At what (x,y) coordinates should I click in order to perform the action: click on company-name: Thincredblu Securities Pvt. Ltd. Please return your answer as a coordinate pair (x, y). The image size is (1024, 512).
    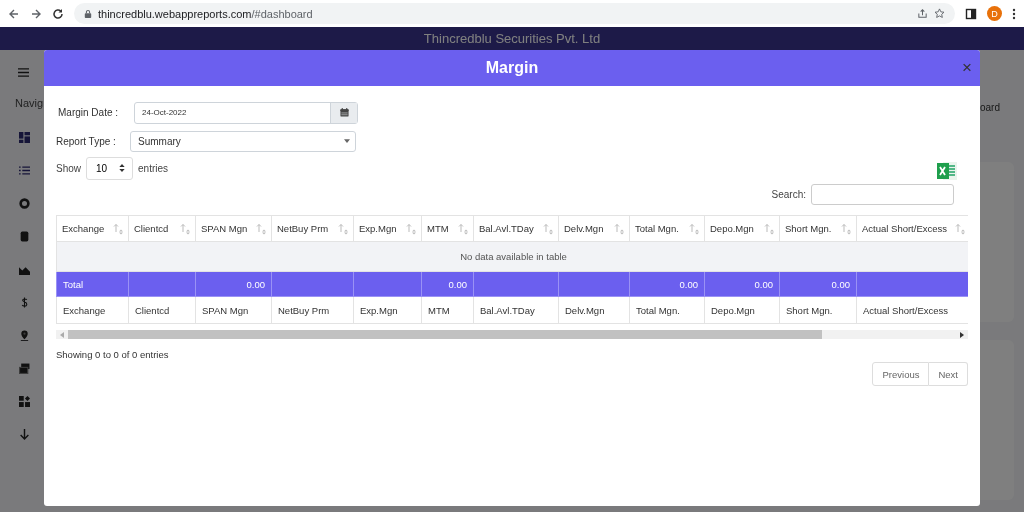
    Looking at the image, I should click on (512, 38).